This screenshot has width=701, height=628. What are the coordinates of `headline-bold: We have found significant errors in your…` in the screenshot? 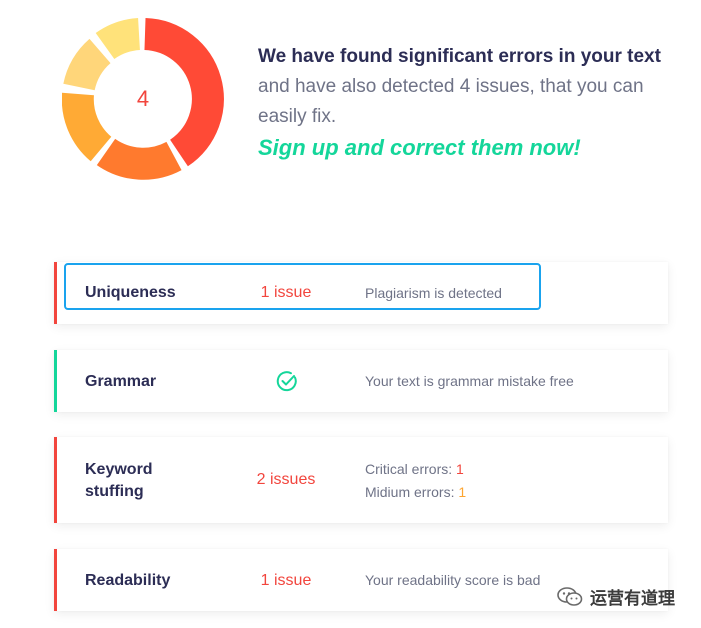 It's located at (459, 56).